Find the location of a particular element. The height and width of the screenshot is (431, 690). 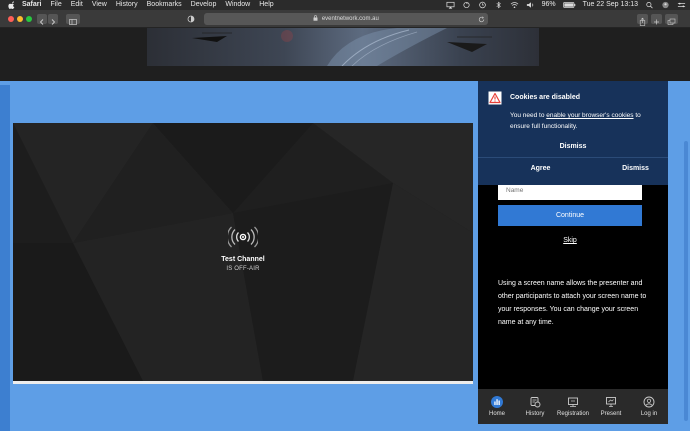

tab-home: Home is located at coordinates (497, 406).